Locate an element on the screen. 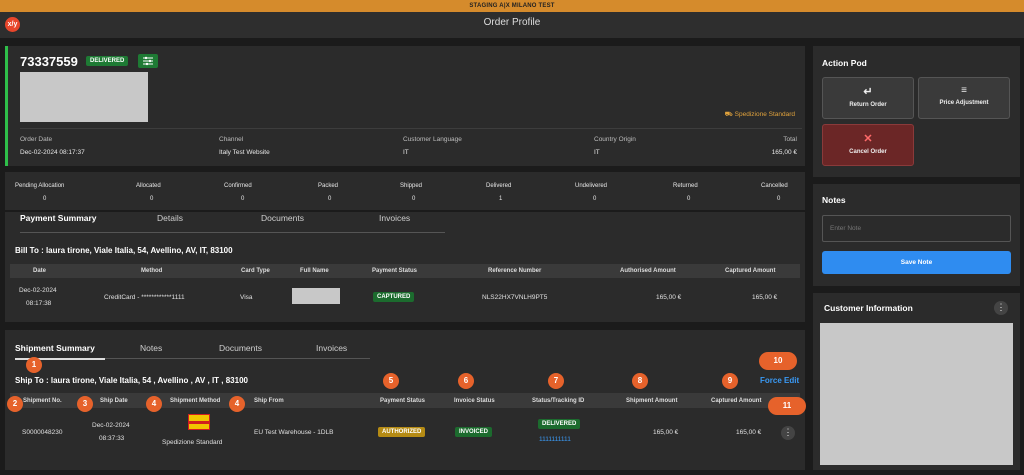 Image resolution: width=1024 pixels, height=475 pixels. cancel-order-label: Cancel Order is located at coordinates (868, 152).